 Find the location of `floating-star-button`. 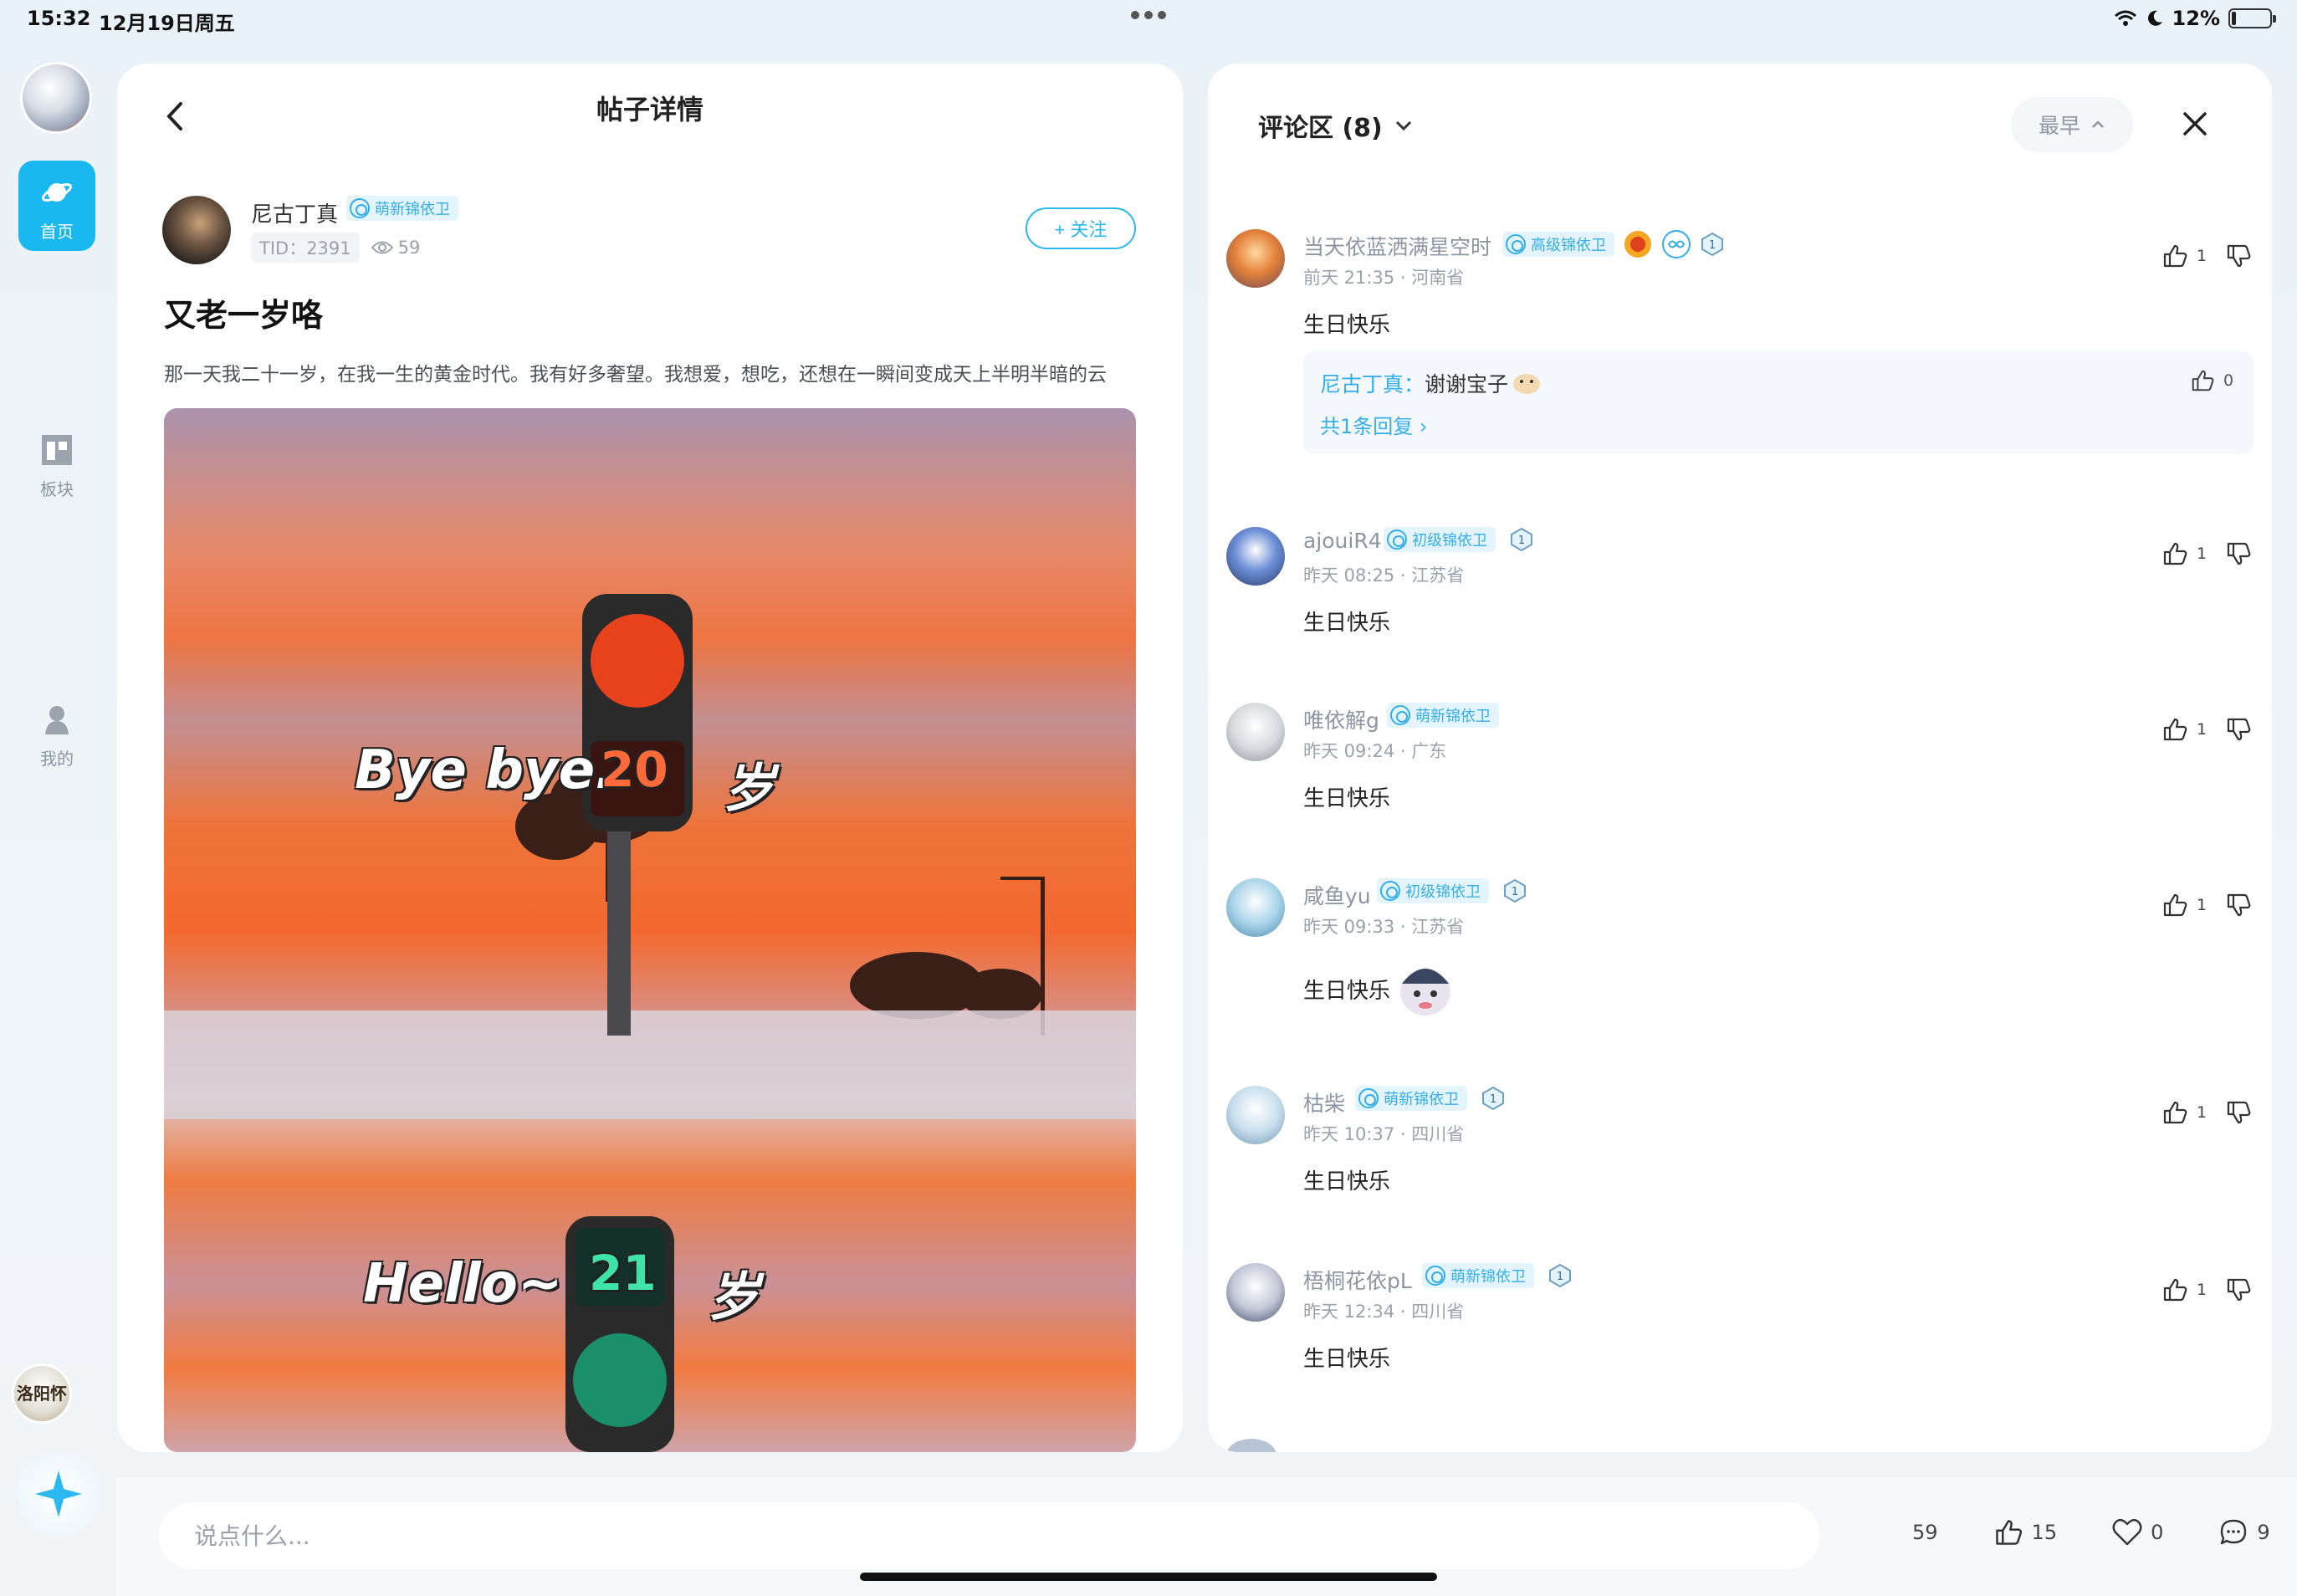

floating-star-button is located at coordinates (58, 1494).